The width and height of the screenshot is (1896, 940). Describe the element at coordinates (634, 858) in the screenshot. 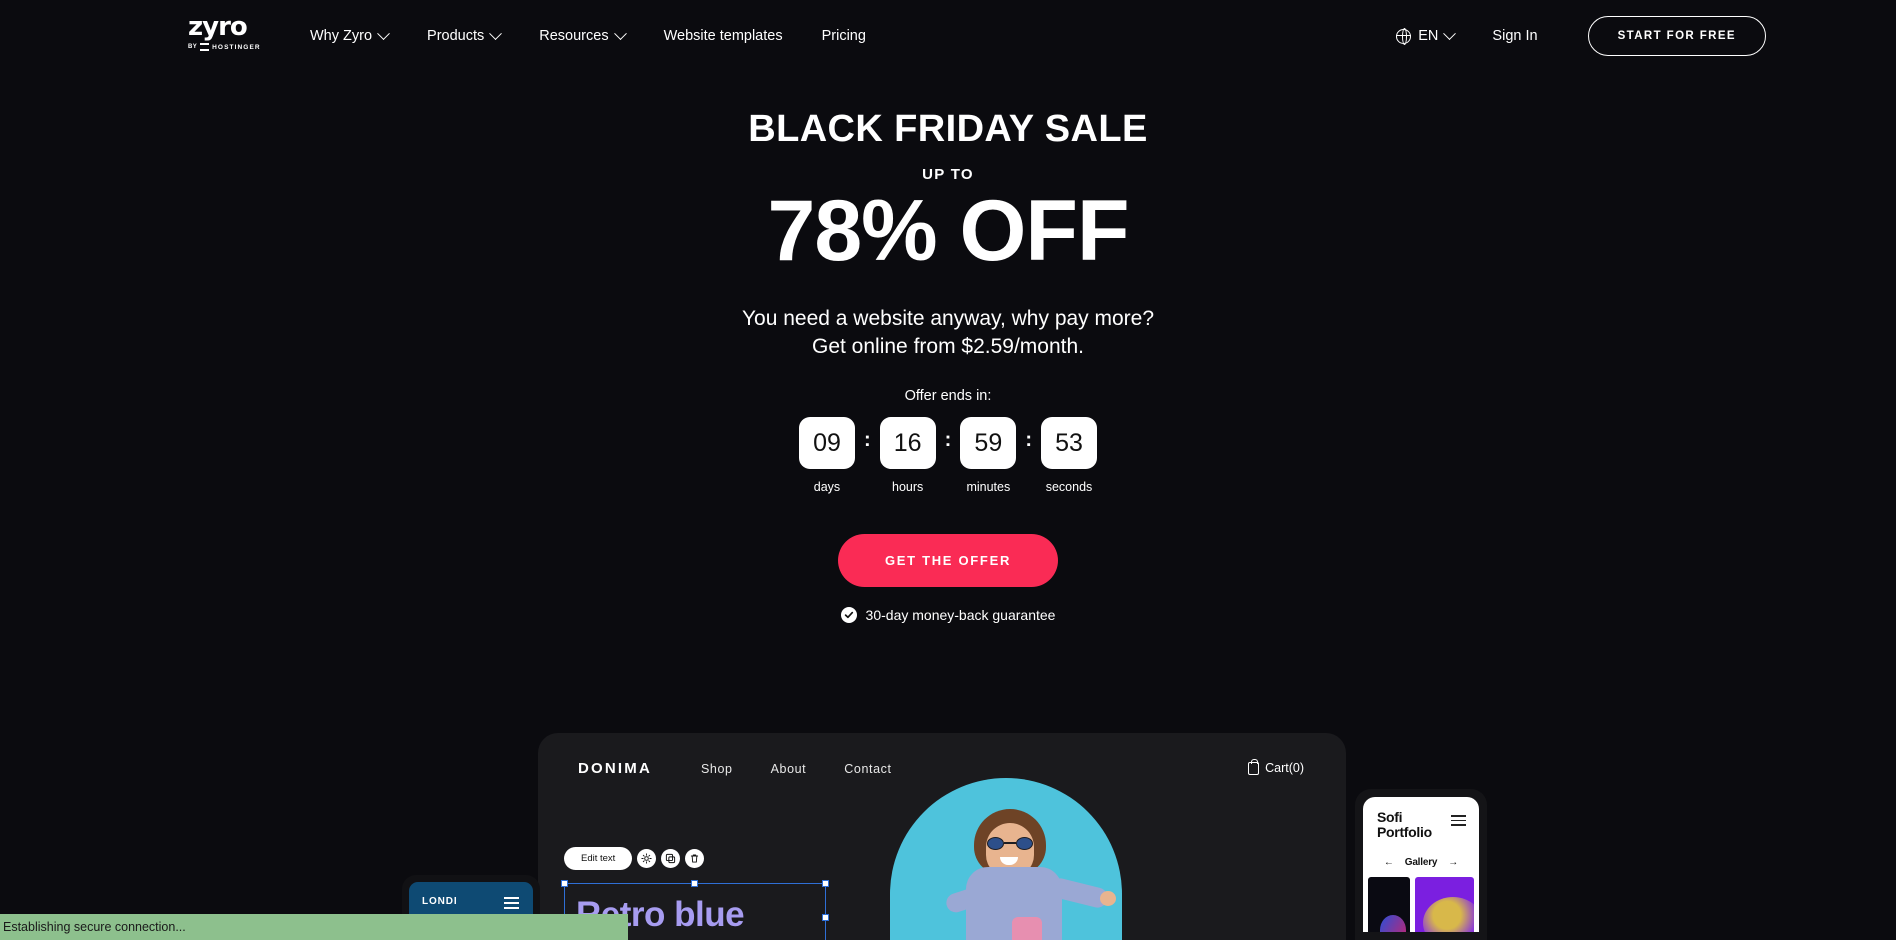

I see `editor-toolbar: Edit text` at that location.